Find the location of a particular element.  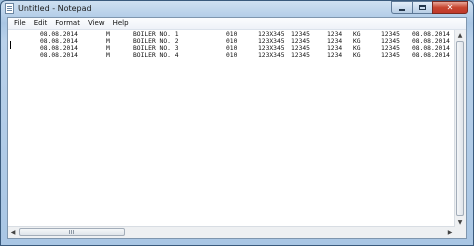

menu-edit: Edit is located at coordinates (41, 23).